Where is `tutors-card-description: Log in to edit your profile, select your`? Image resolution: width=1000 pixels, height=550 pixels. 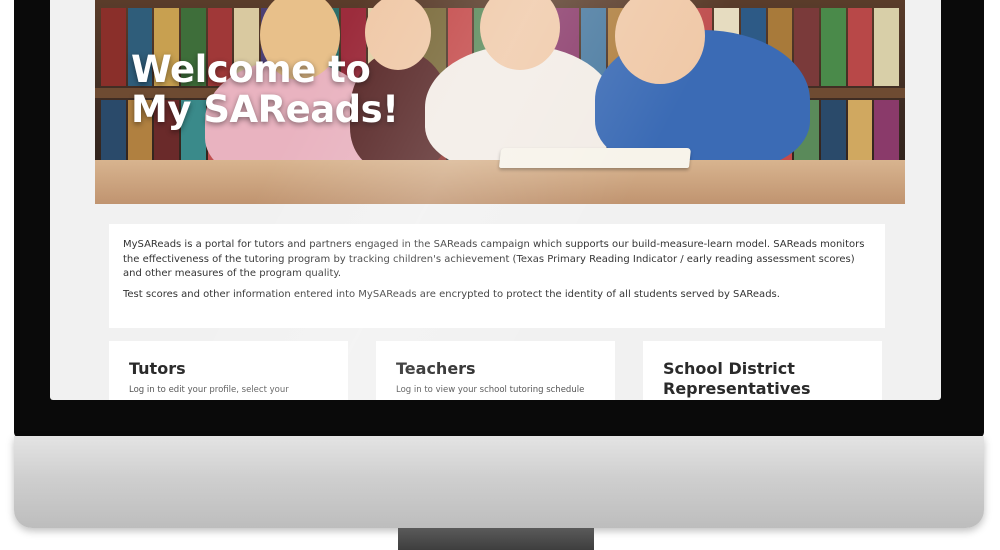 tutors-card-description: Log in to edit your profile, select your is located at coordinates (209, 390).